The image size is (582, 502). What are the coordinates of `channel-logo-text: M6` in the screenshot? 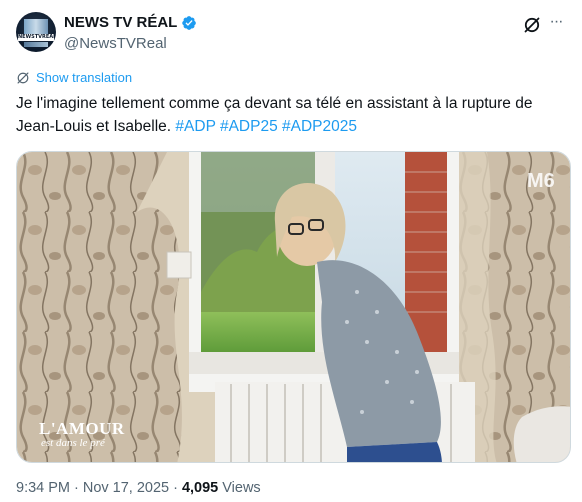 It's located at (541, 181).